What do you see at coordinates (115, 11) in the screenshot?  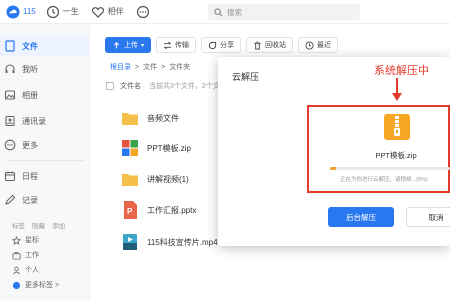 I see `album-label: 相伴` at bounding box center [115, 11].